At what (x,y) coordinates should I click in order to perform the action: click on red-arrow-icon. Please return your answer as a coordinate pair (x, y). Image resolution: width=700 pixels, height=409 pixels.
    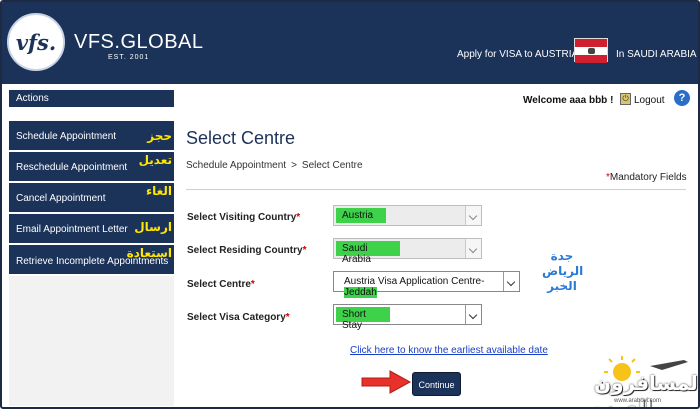
    Looking at the image, I should click on (386, 382).